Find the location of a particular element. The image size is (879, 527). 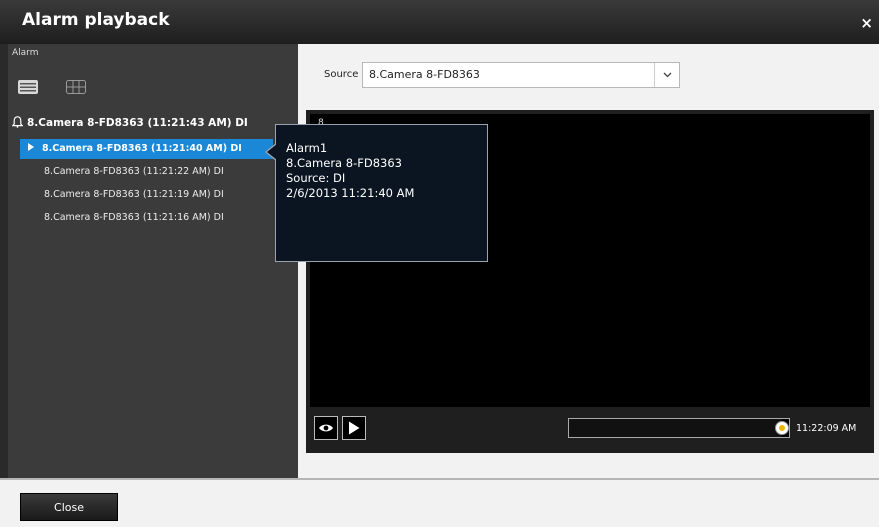

play-icon is located at coordinates (354, 428).